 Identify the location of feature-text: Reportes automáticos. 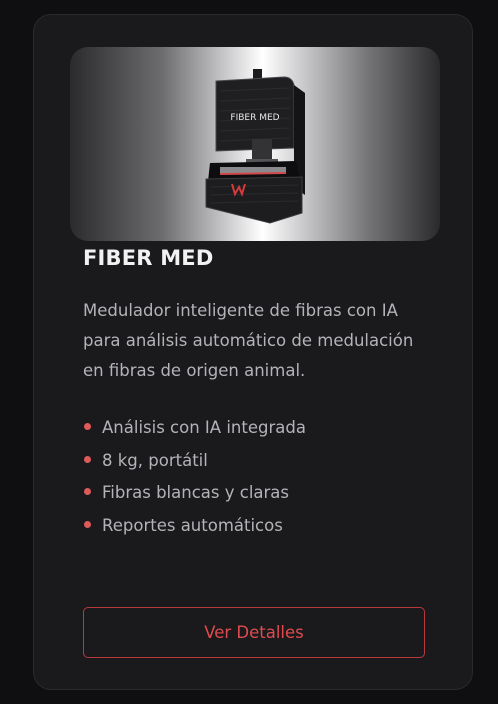
(192, 525).